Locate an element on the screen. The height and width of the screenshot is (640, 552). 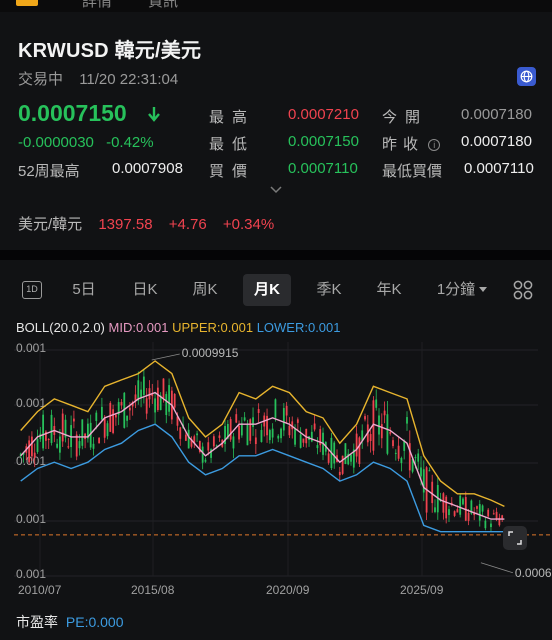
pe-label: 市盈率 is located at coordinates (37, 622).